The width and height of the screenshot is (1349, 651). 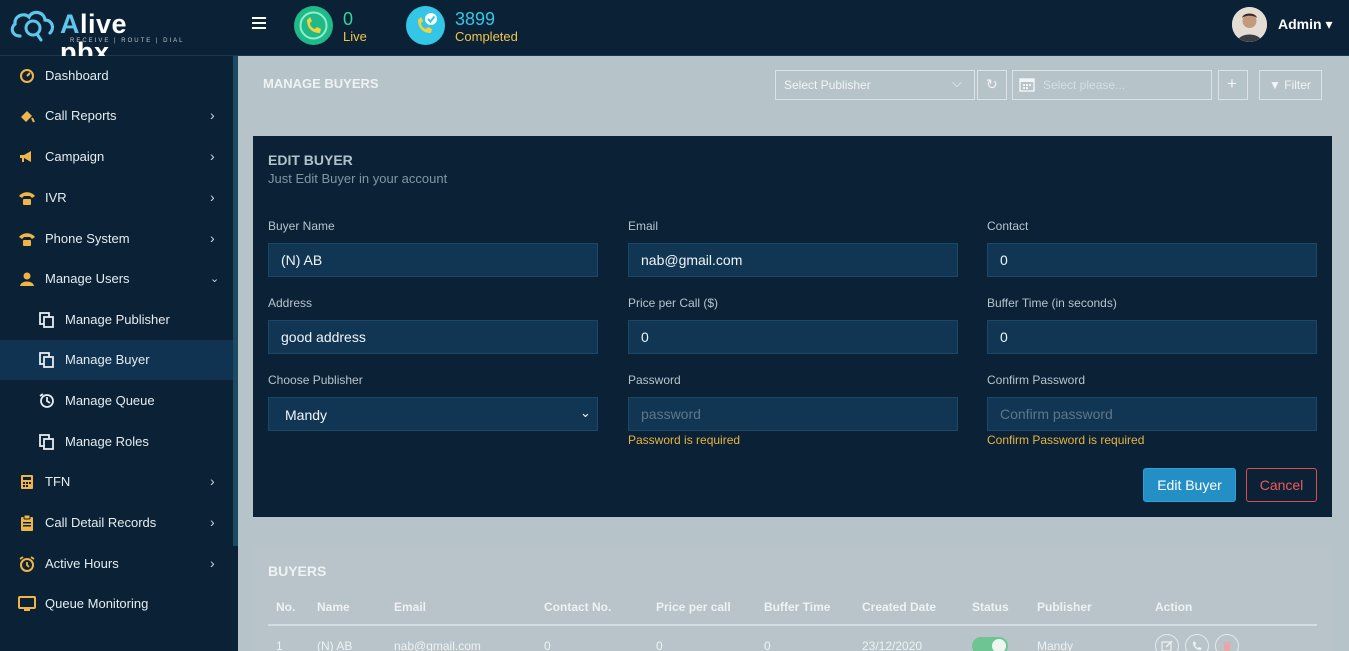 I want to click on buffer-input, so click(x=1152, y=337).